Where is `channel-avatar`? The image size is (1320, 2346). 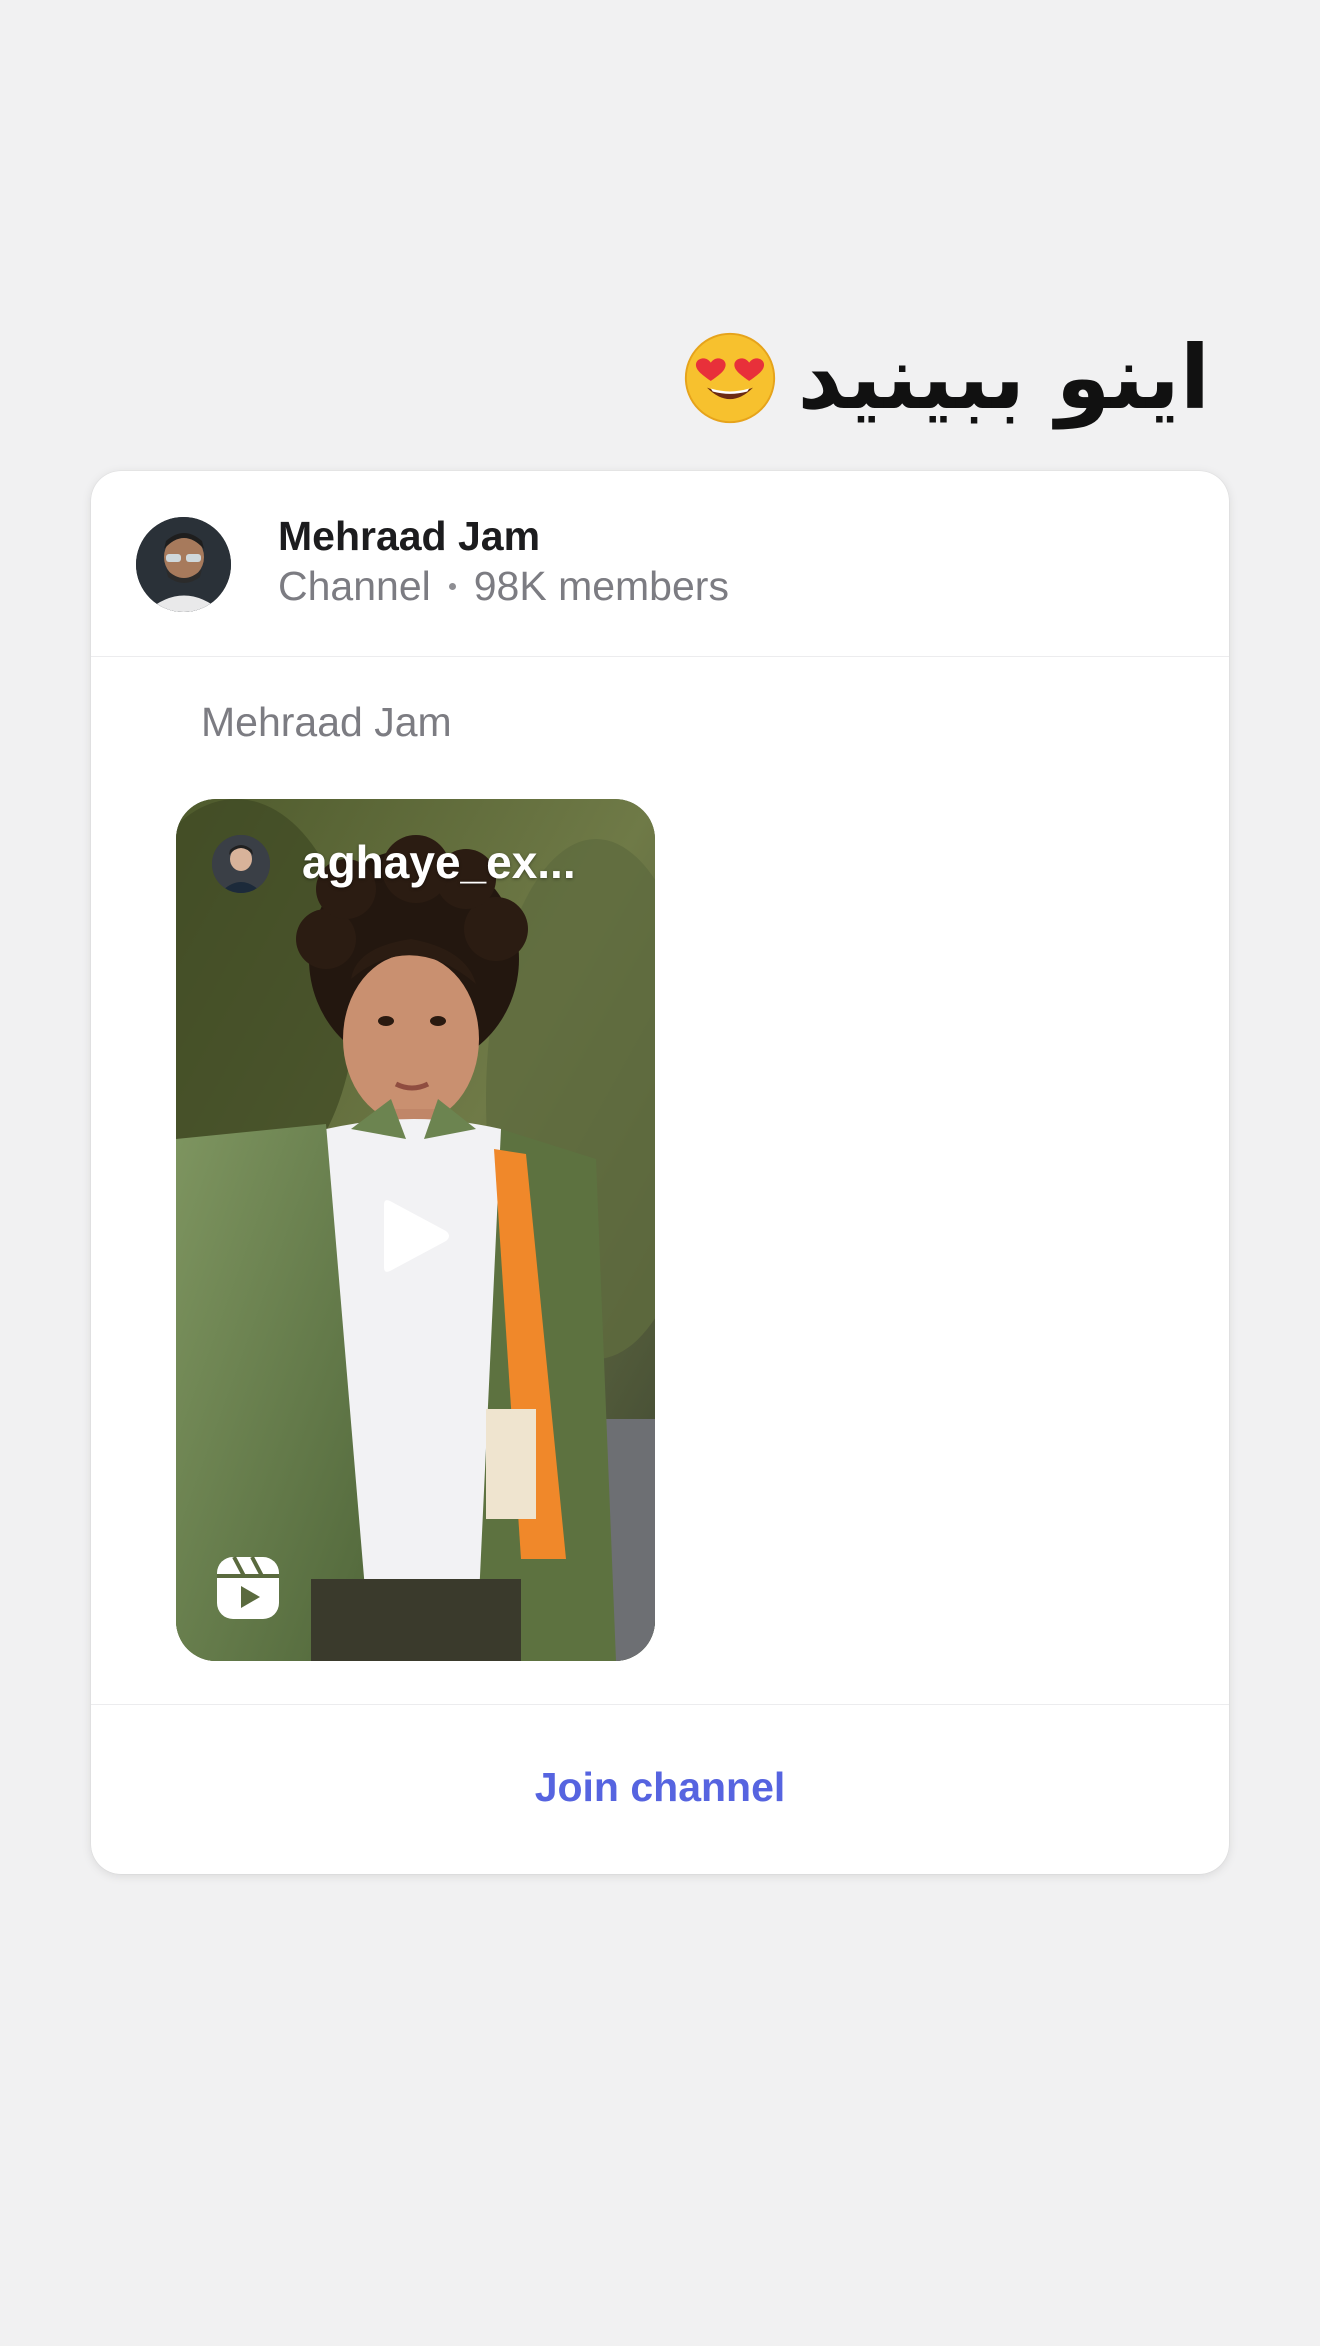 channel-avatar is located at coordinates (183, 564).